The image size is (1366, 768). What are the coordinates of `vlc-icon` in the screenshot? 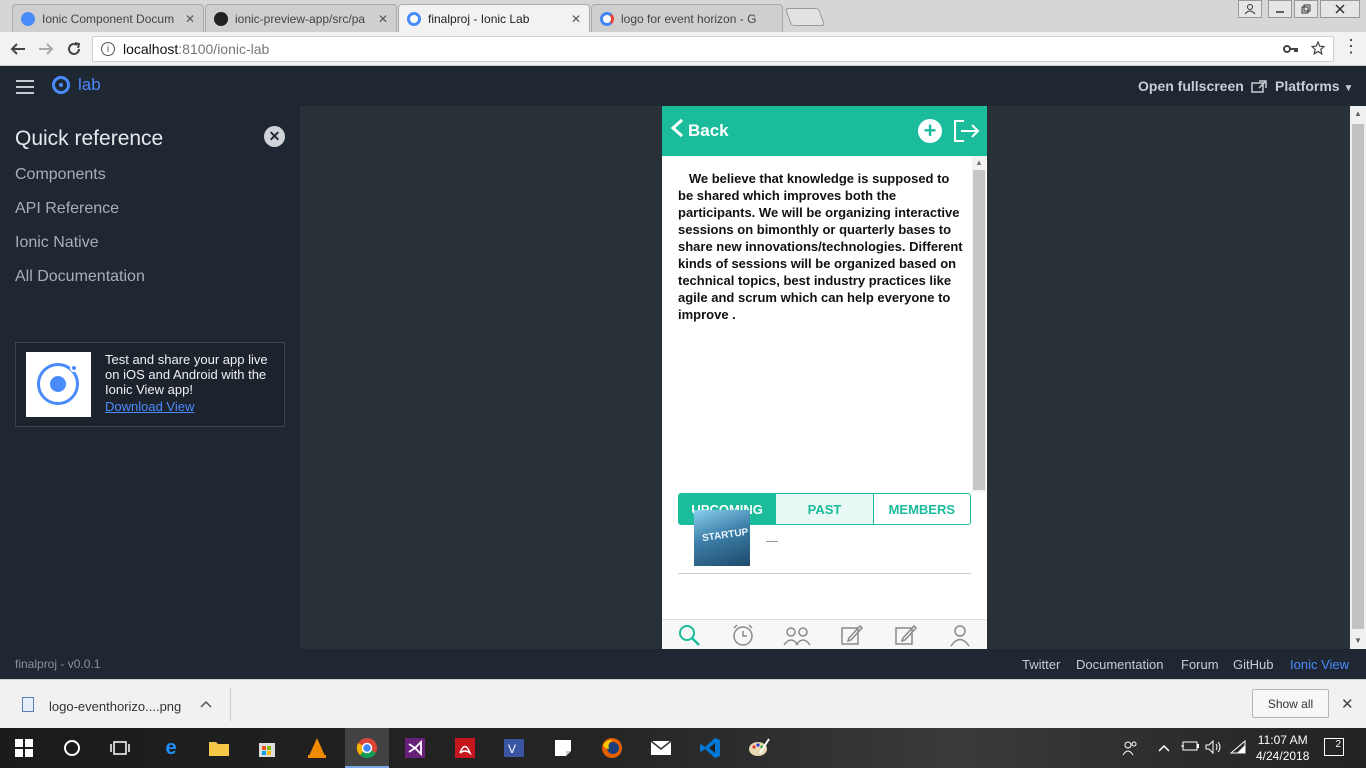 It's located at (317, 748).